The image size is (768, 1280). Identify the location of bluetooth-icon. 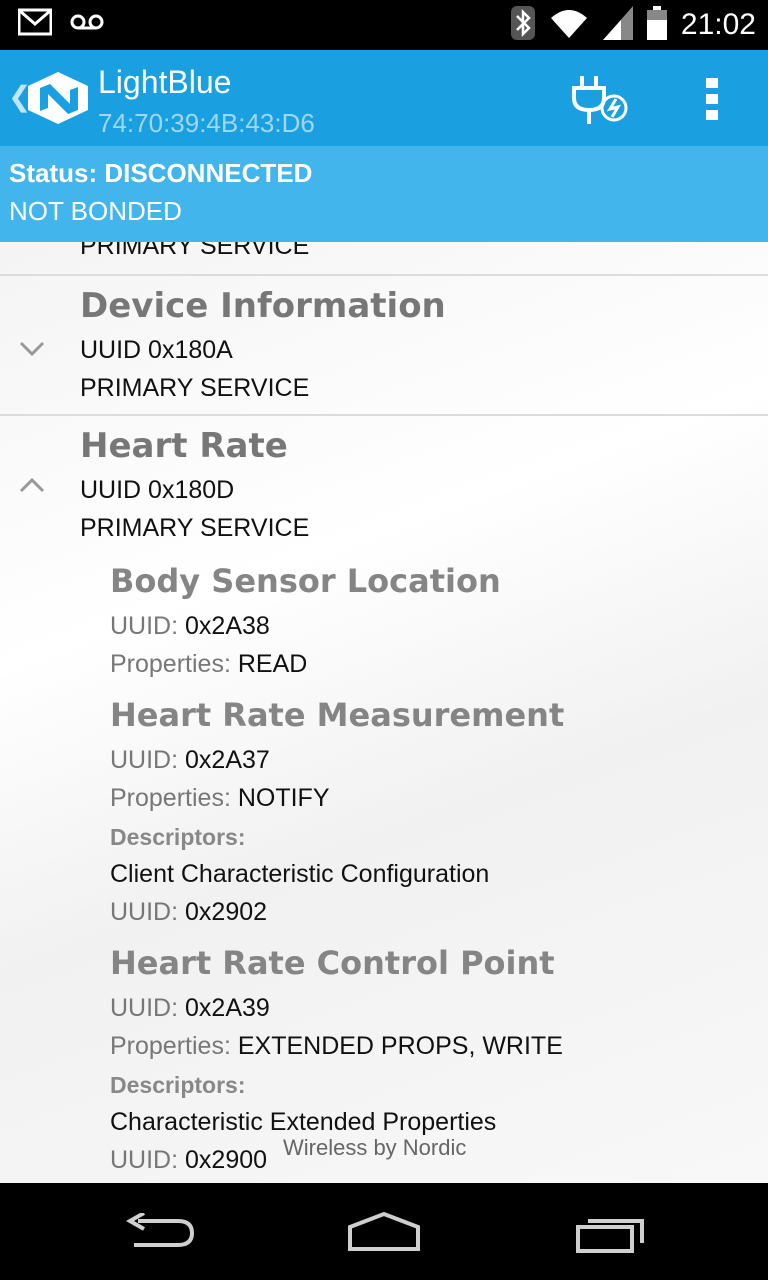
(522, 25).